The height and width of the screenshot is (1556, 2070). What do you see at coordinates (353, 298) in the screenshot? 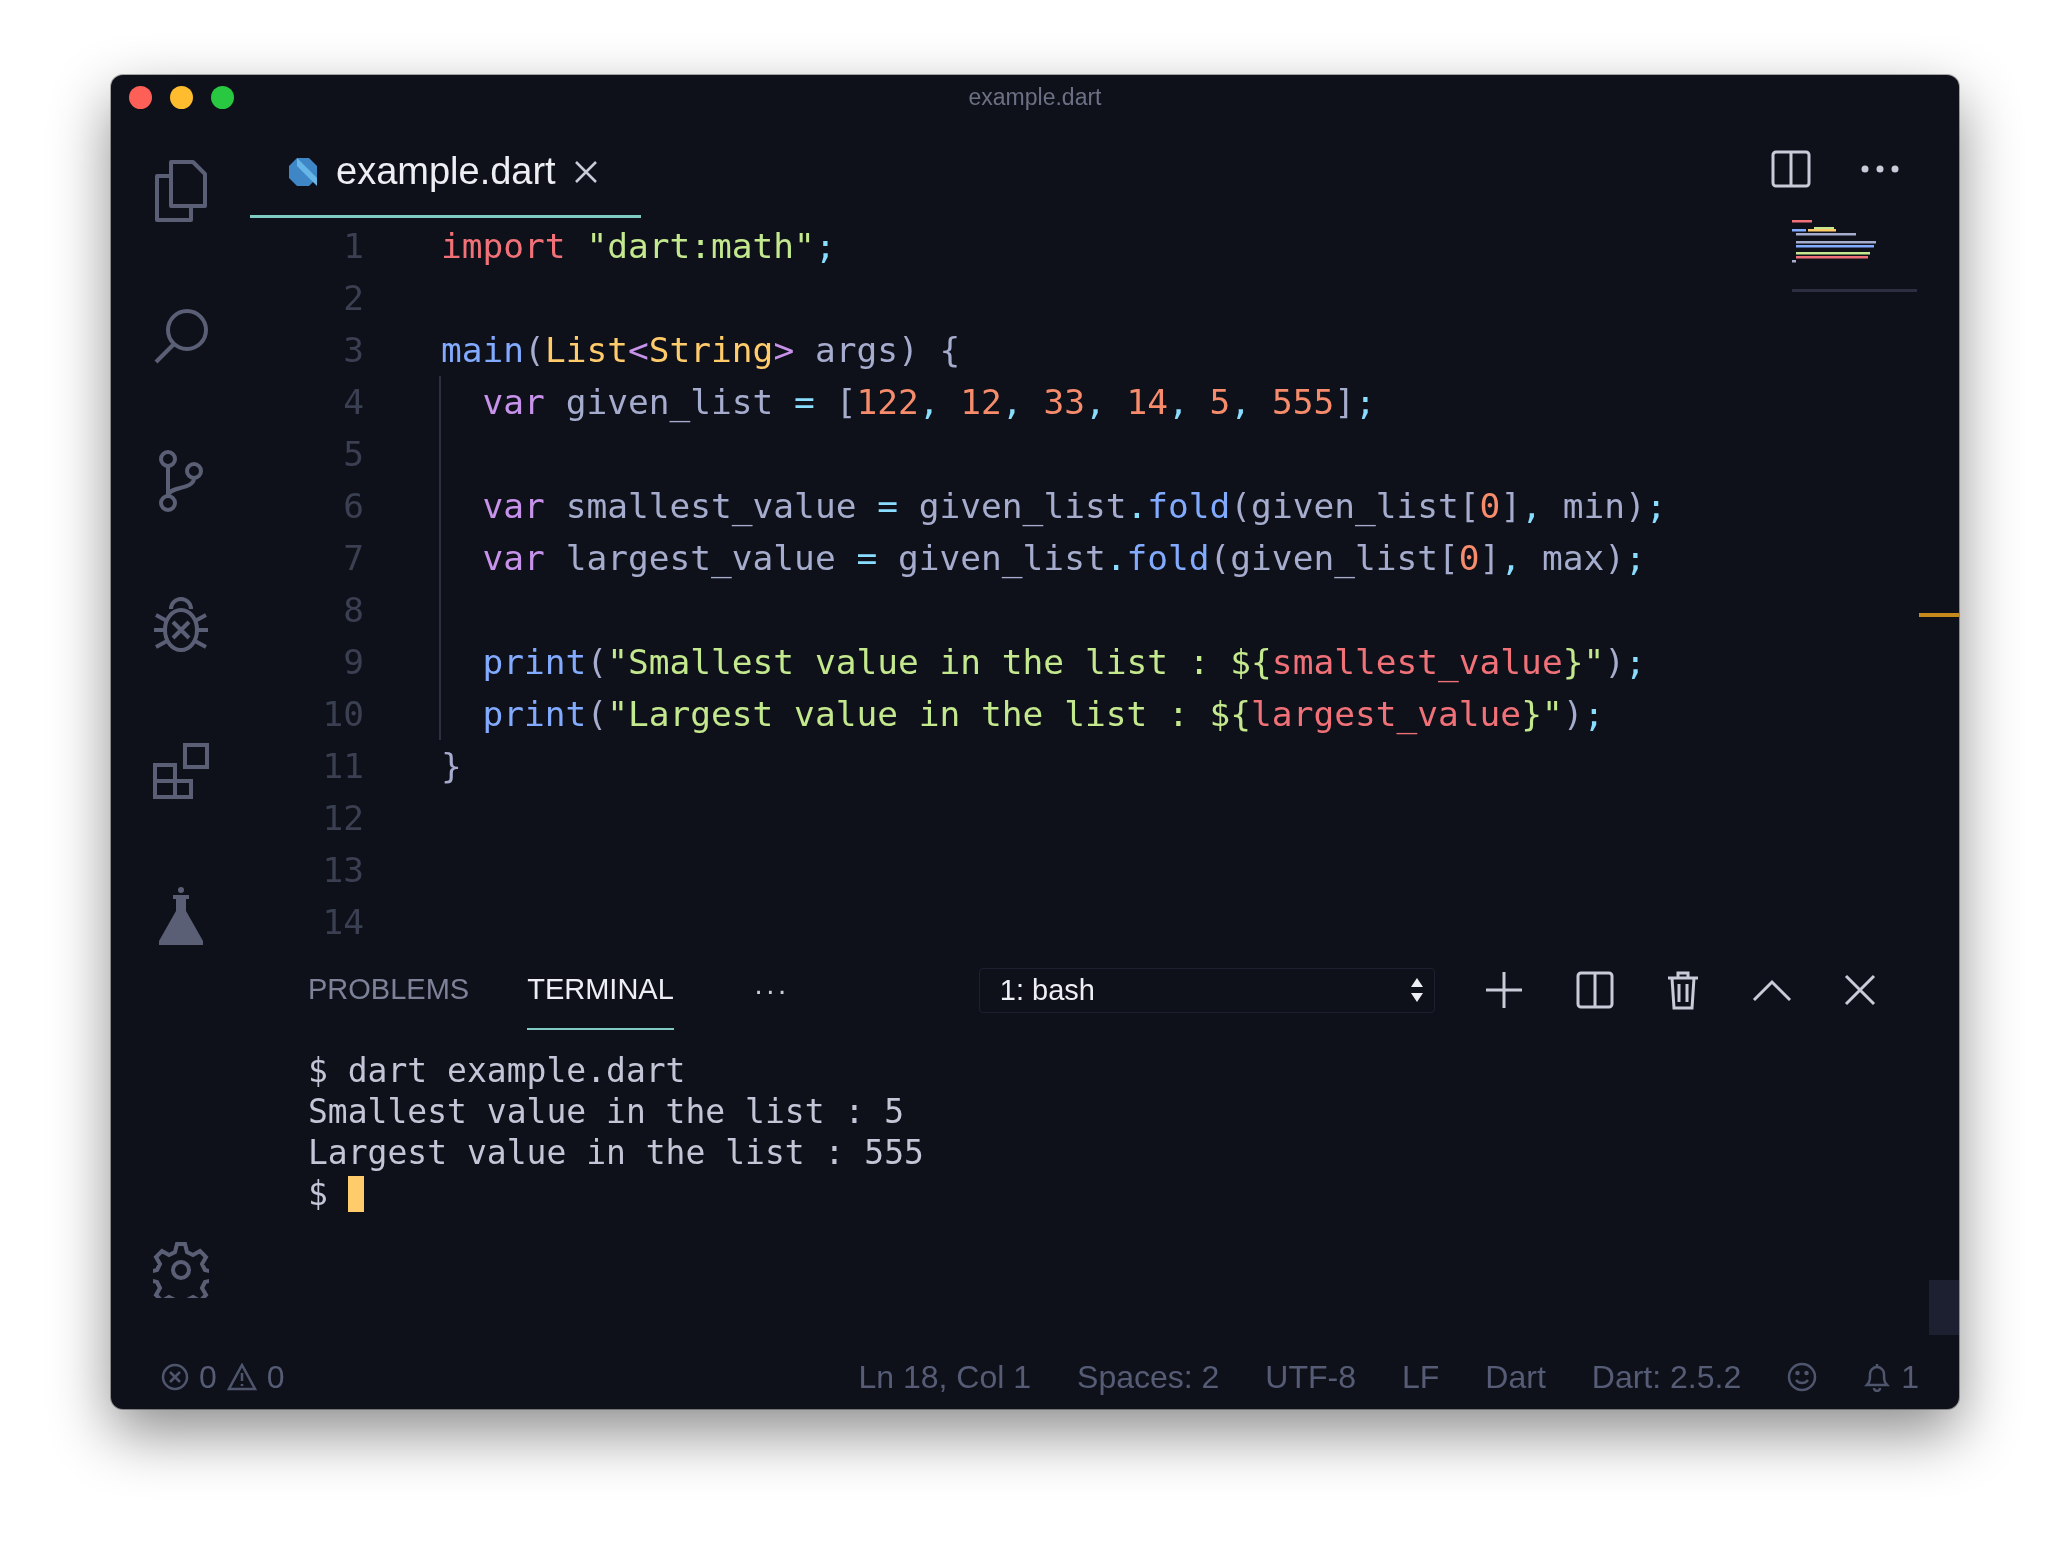
I see `line-number: 2` at bounding box center [353, 298].